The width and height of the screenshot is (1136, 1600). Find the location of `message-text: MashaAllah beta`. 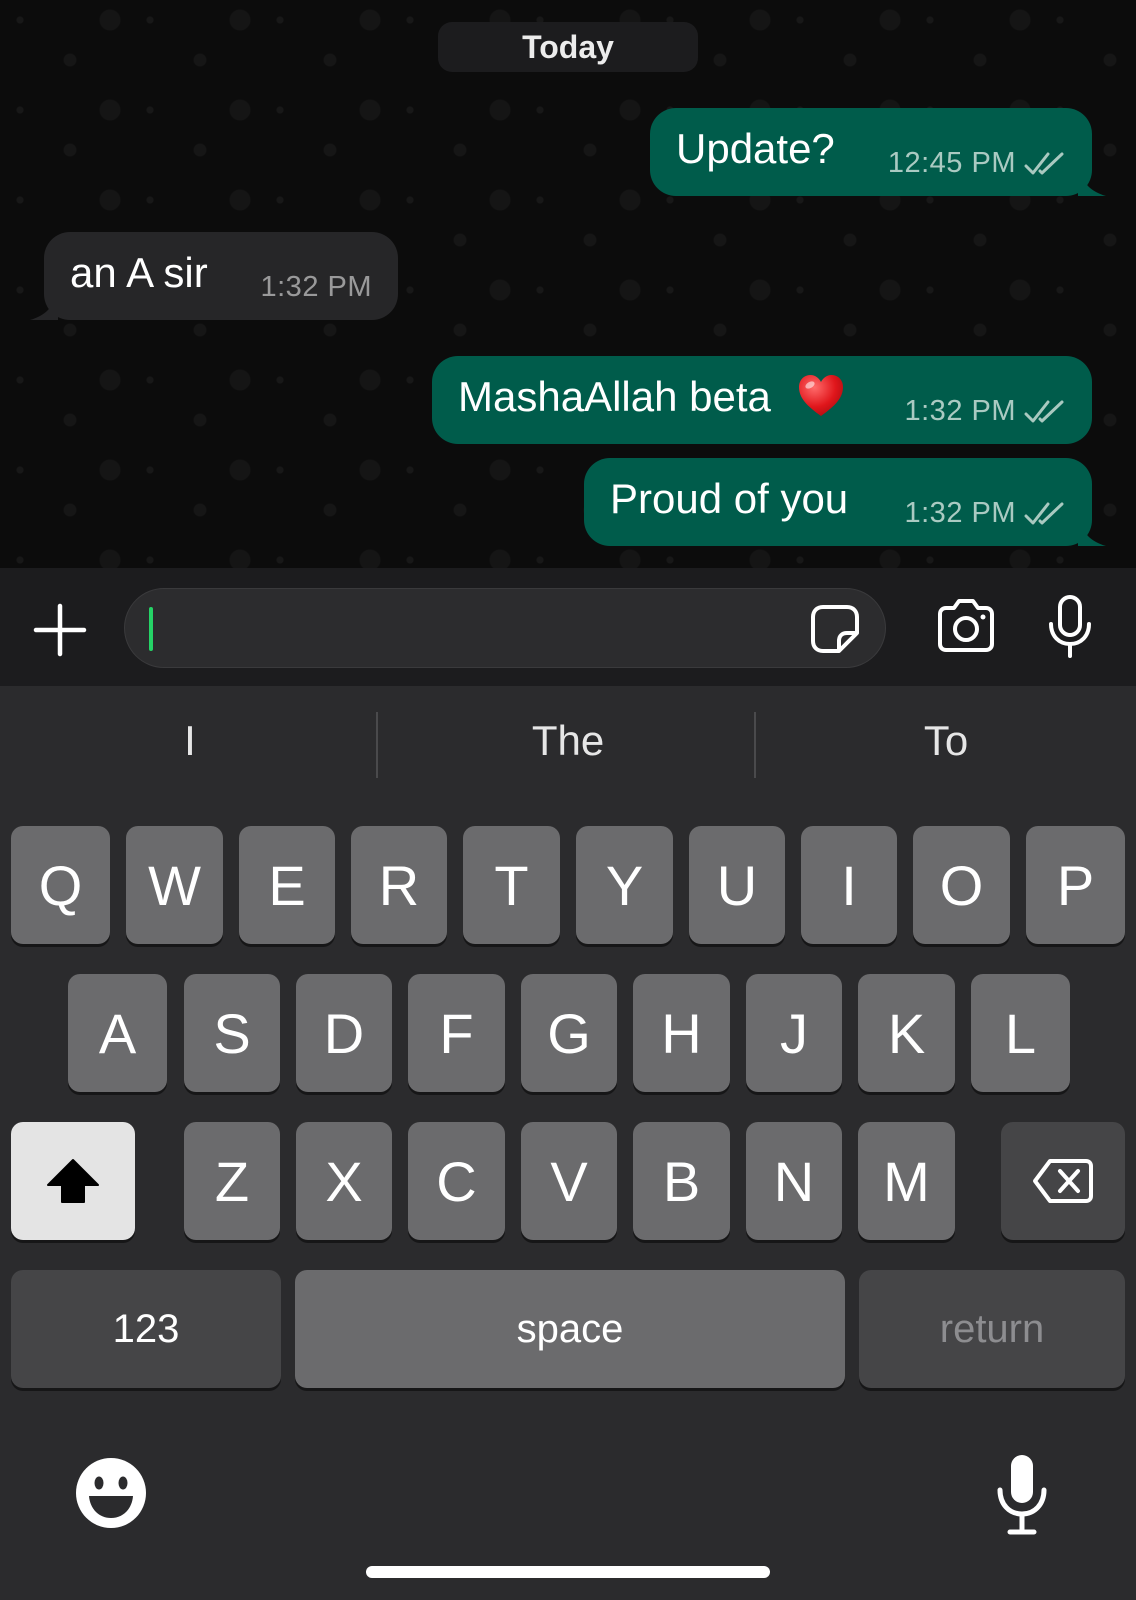

message-text: MashaAllah beta is located at coordinates (614, 396).